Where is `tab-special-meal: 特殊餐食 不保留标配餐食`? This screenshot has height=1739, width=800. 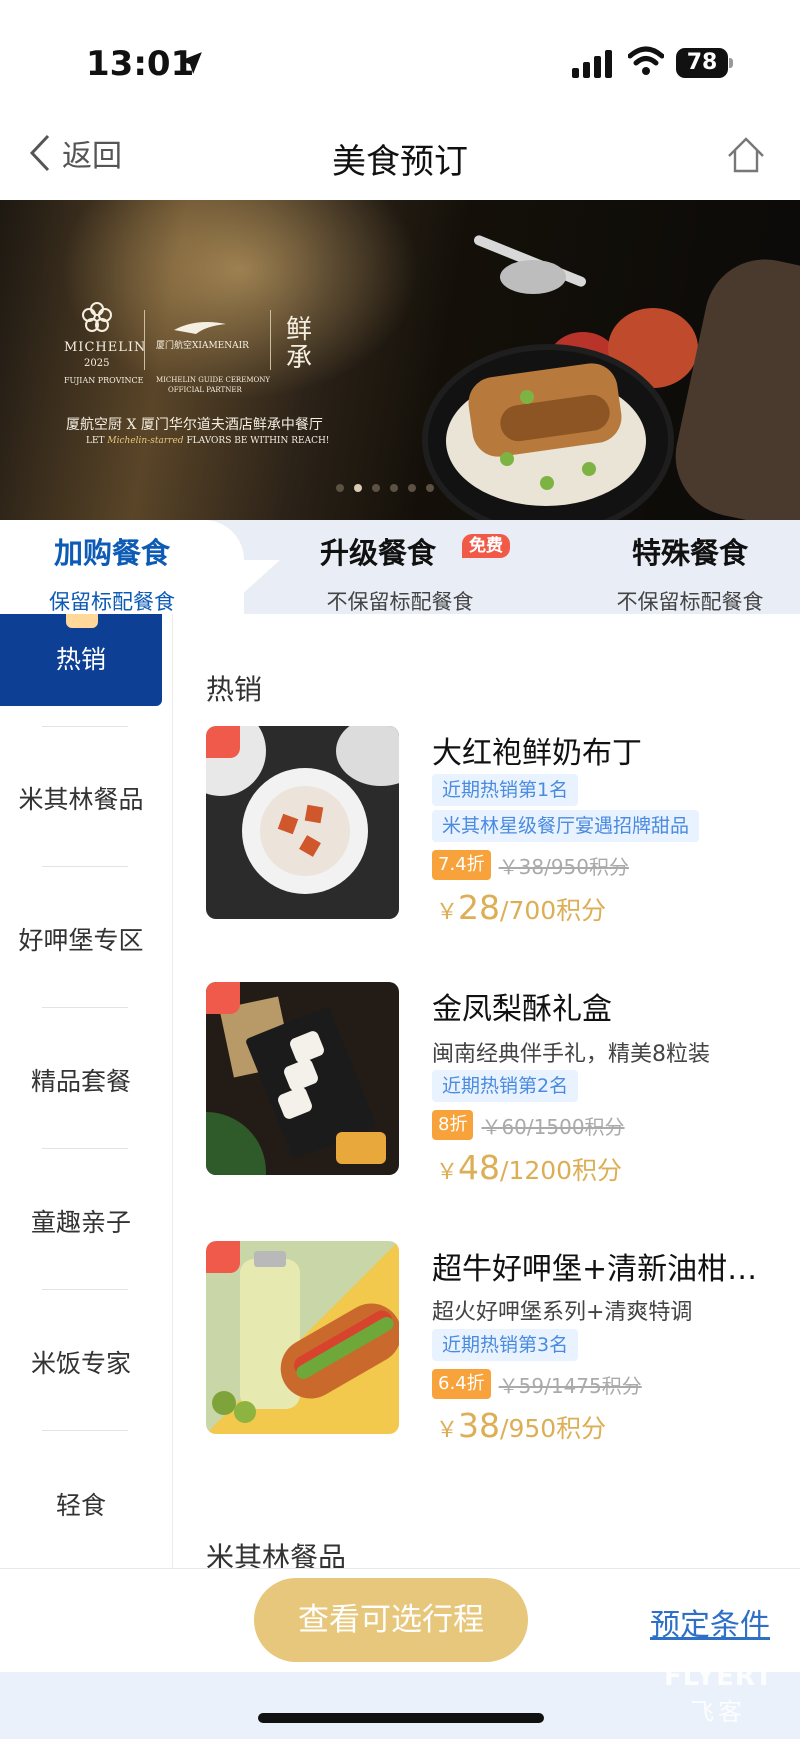 tab-special-meal: 特殊餐食 不保留标配餐食 is located at coordinates (690, 573).